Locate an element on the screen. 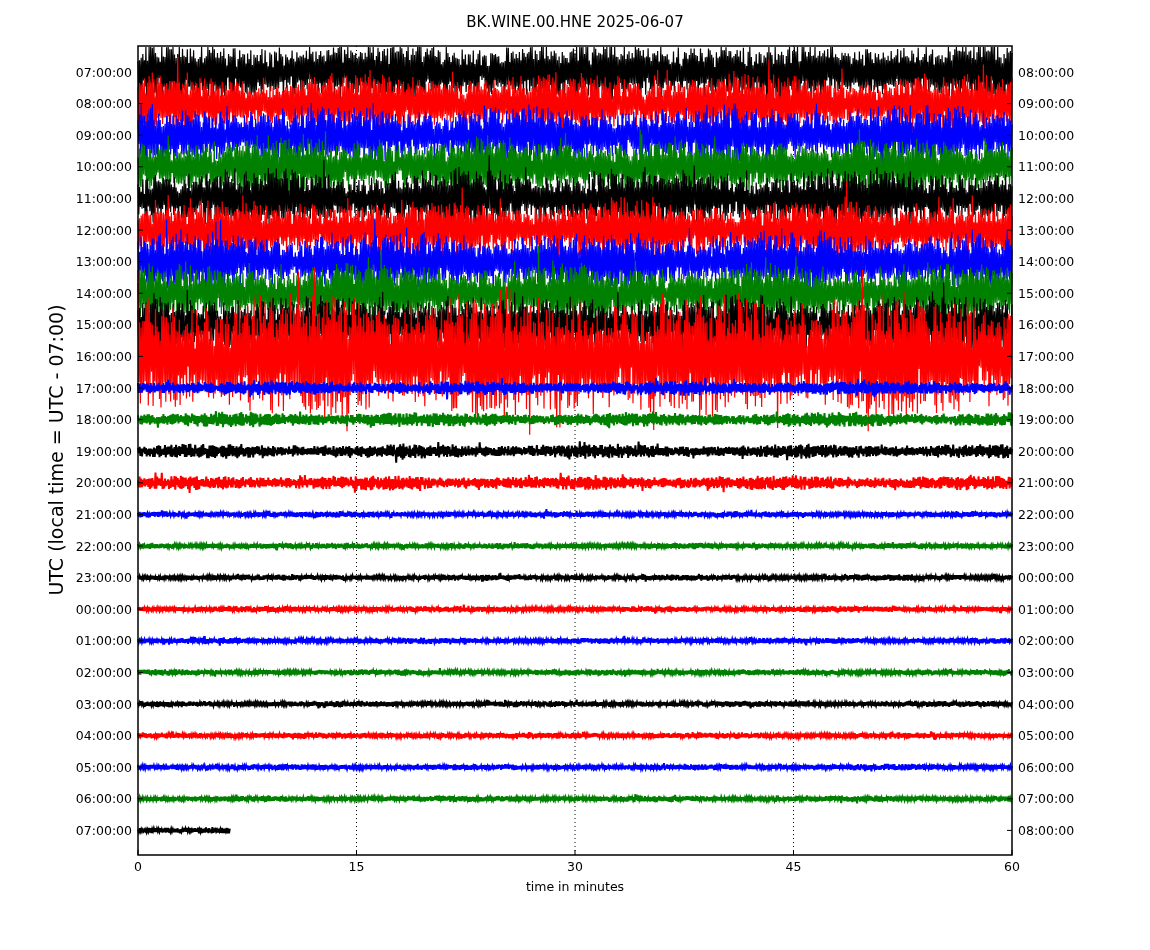 Image resolution: width=1150 pixels, height=950 pixels. x-tick-label: 60 is located at coordinates (1012, 866).